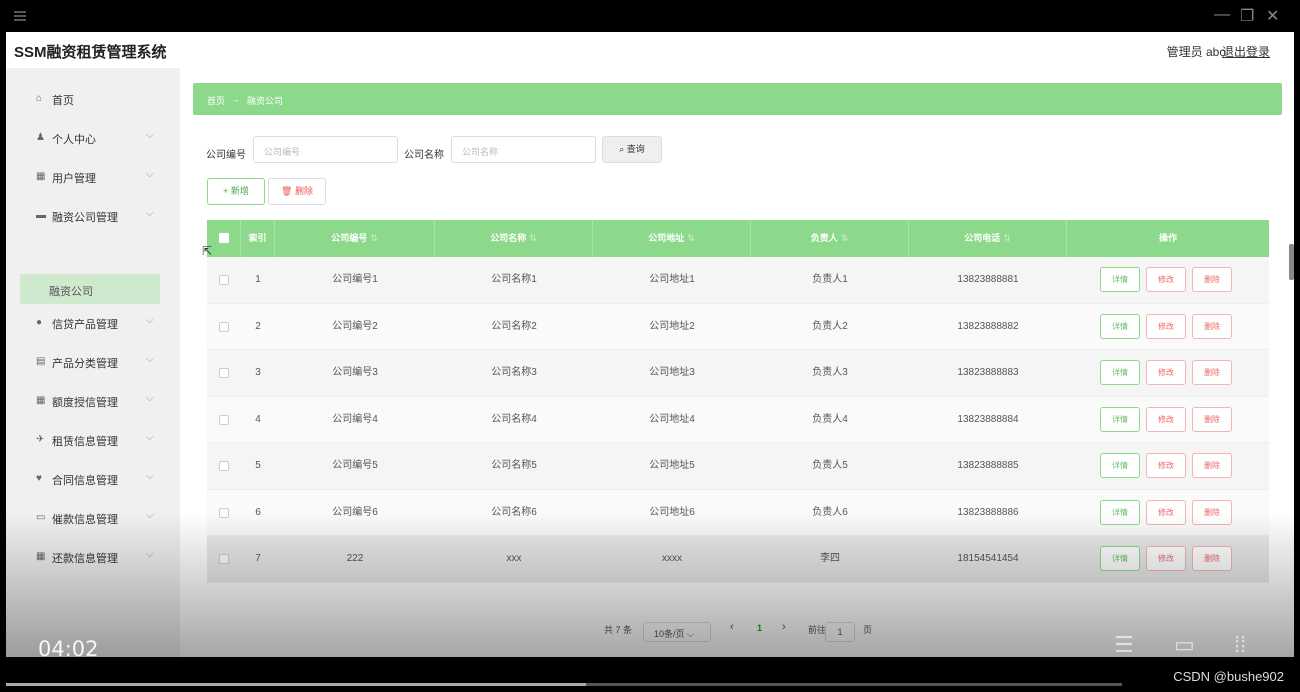 The image size is (1300, 692). I want to click on cell-code: 公司编号5, so click(355, 465).